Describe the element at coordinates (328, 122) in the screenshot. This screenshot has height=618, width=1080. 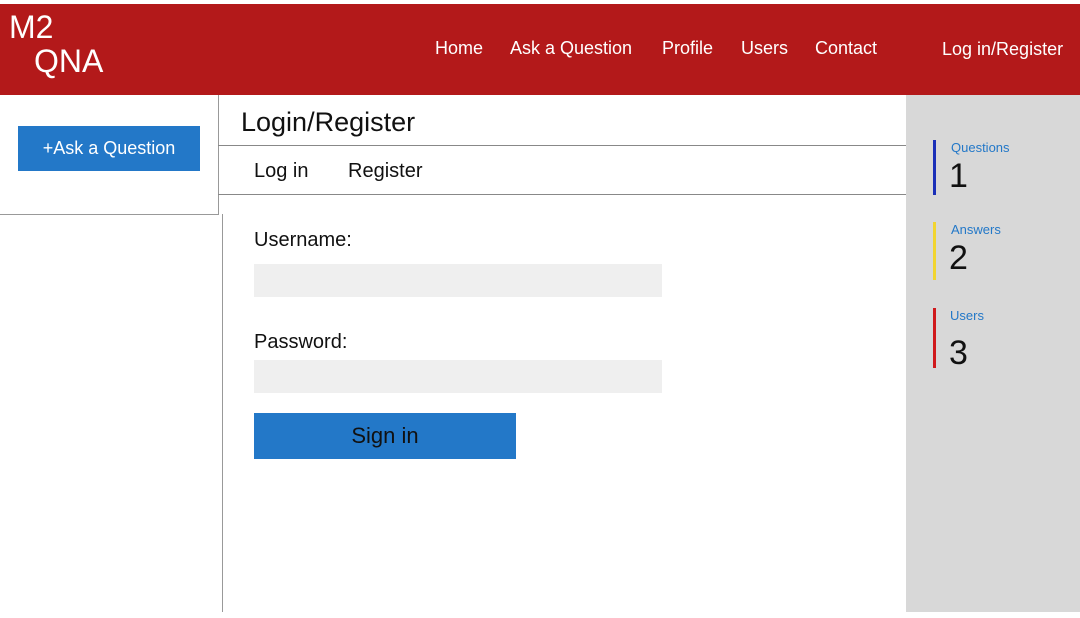
I see `page-title: Login/Register` at that location.